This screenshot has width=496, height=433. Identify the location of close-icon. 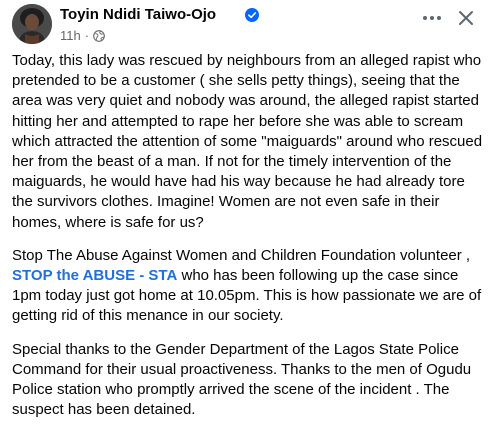
(466, 18).